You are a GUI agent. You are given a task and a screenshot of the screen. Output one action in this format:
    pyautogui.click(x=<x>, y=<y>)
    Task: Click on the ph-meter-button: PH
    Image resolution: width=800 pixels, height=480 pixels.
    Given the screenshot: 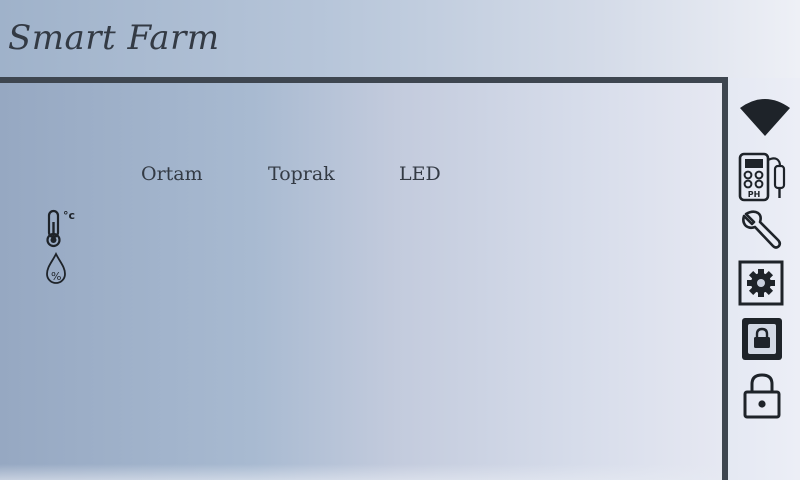 What is the action you would take?
    pyautogui.click(x=764, y=177)
    